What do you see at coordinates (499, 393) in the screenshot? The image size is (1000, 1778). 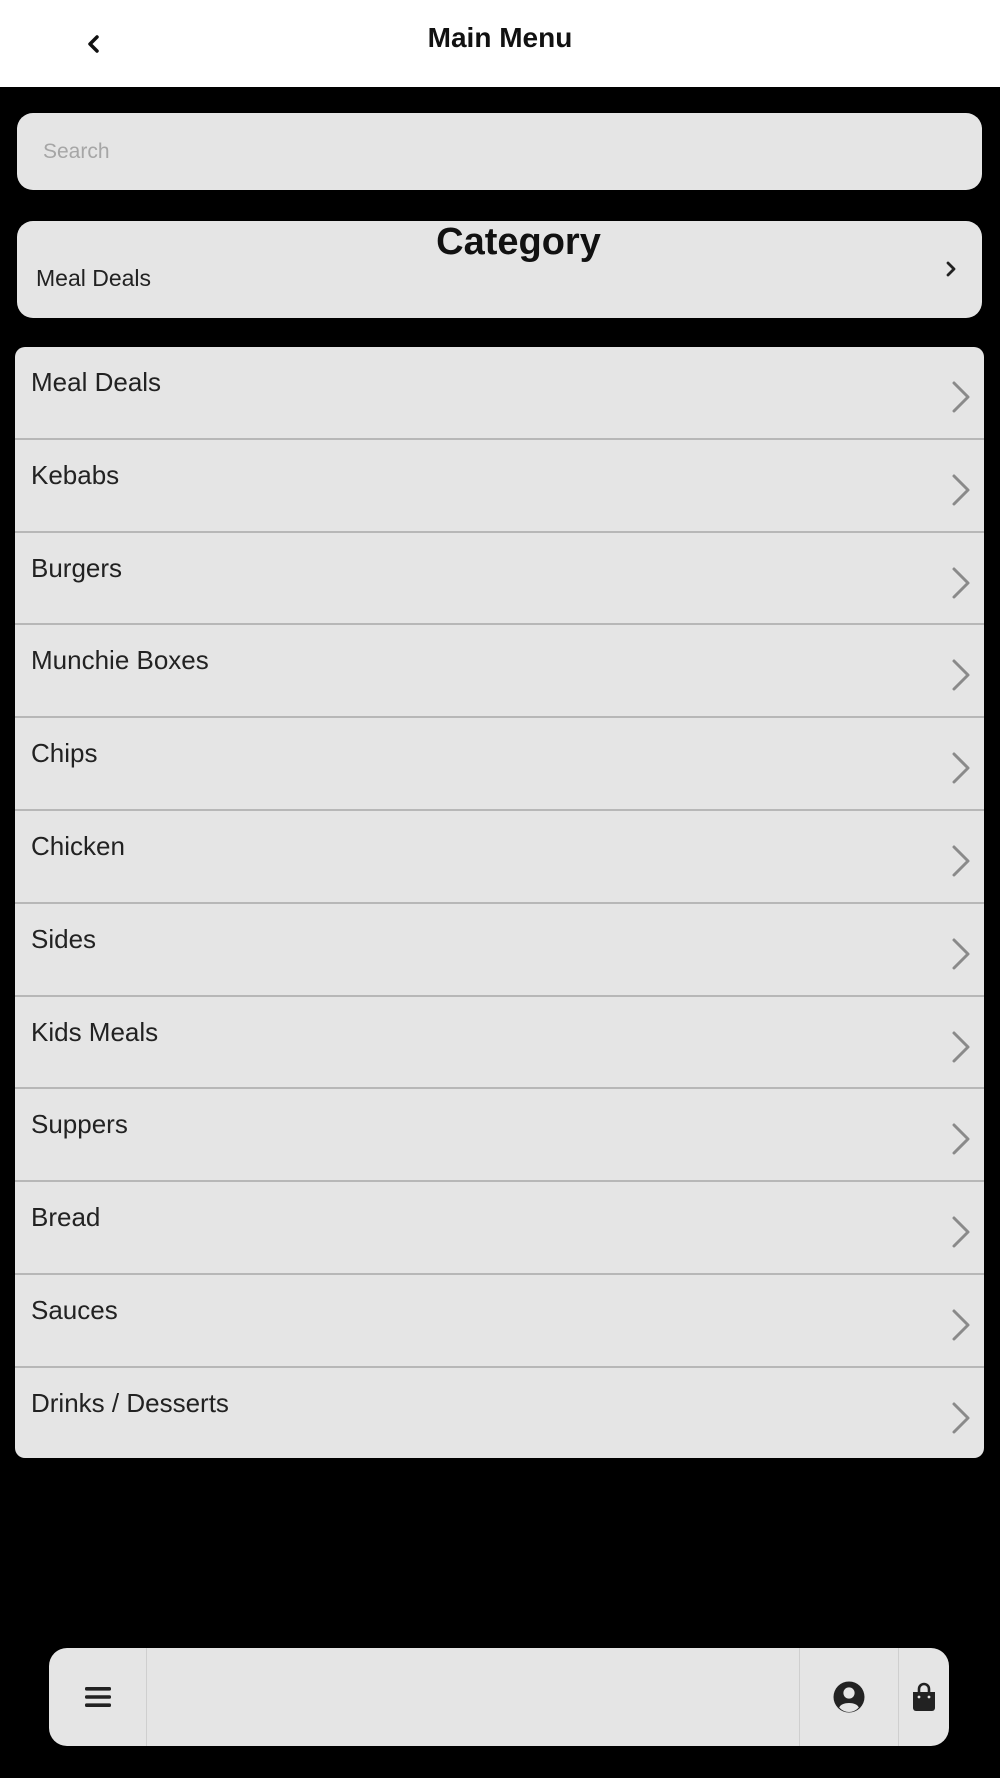 I see `list-item: Meal Deals` at bounding box center [499, 393].